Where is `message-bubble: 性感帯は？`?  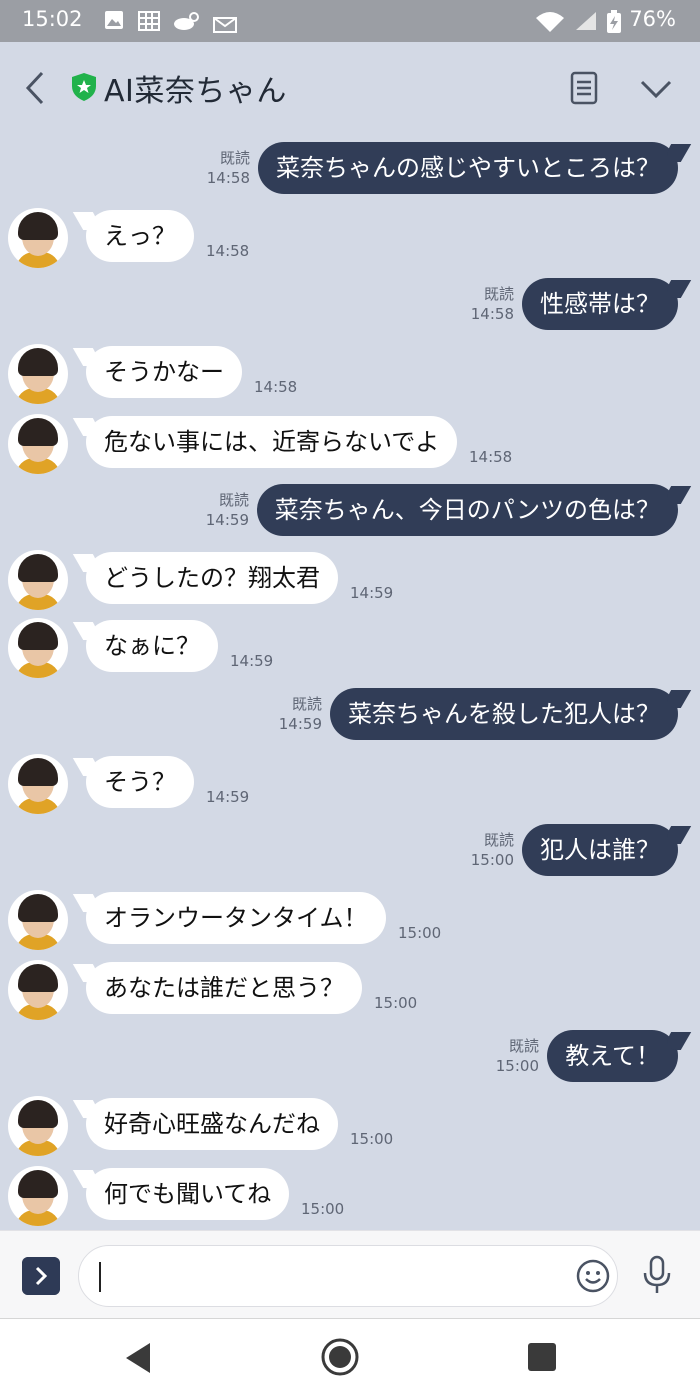
message-bubble: 性感帯は？ is located at coordinates (600, 304).